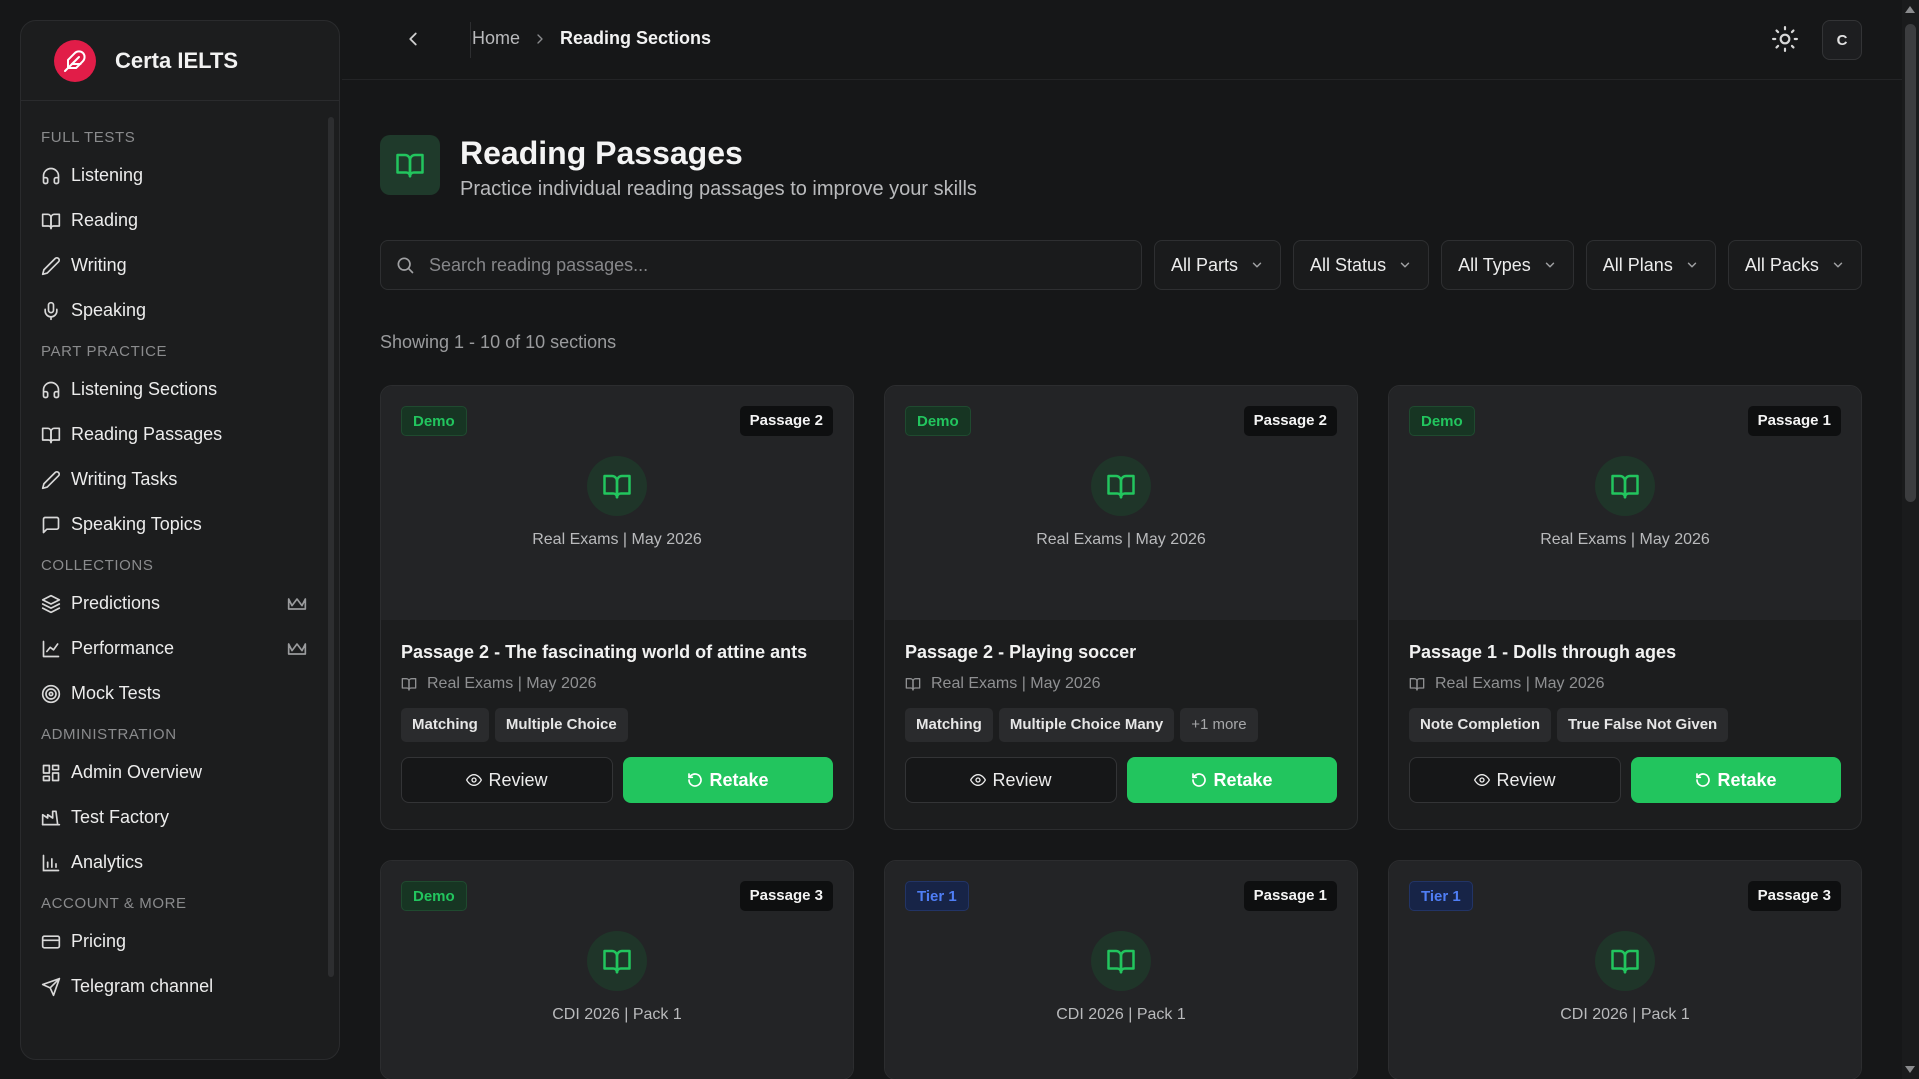 This screenshot has height=1079, width=1919. Describe the element at coordinates (180, 175) in the screenshot. I see `sidebar-item-listening: Listening` at that location.